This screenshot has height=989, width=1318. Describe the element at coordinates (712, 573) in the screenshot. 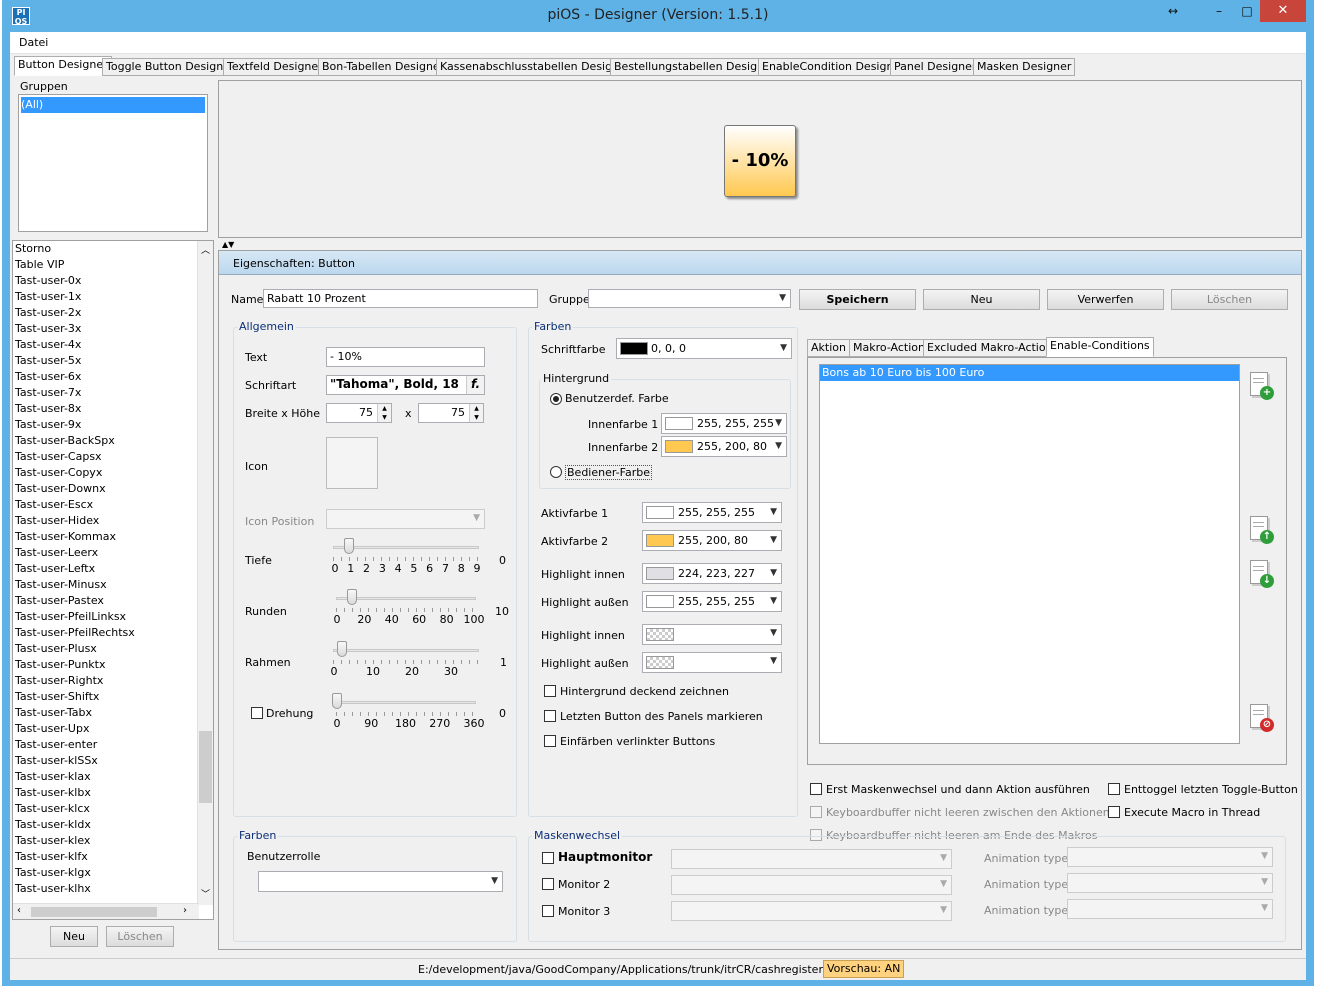

I see `highlight-innen1-select: 224, 223, 227 ▼` at that location.